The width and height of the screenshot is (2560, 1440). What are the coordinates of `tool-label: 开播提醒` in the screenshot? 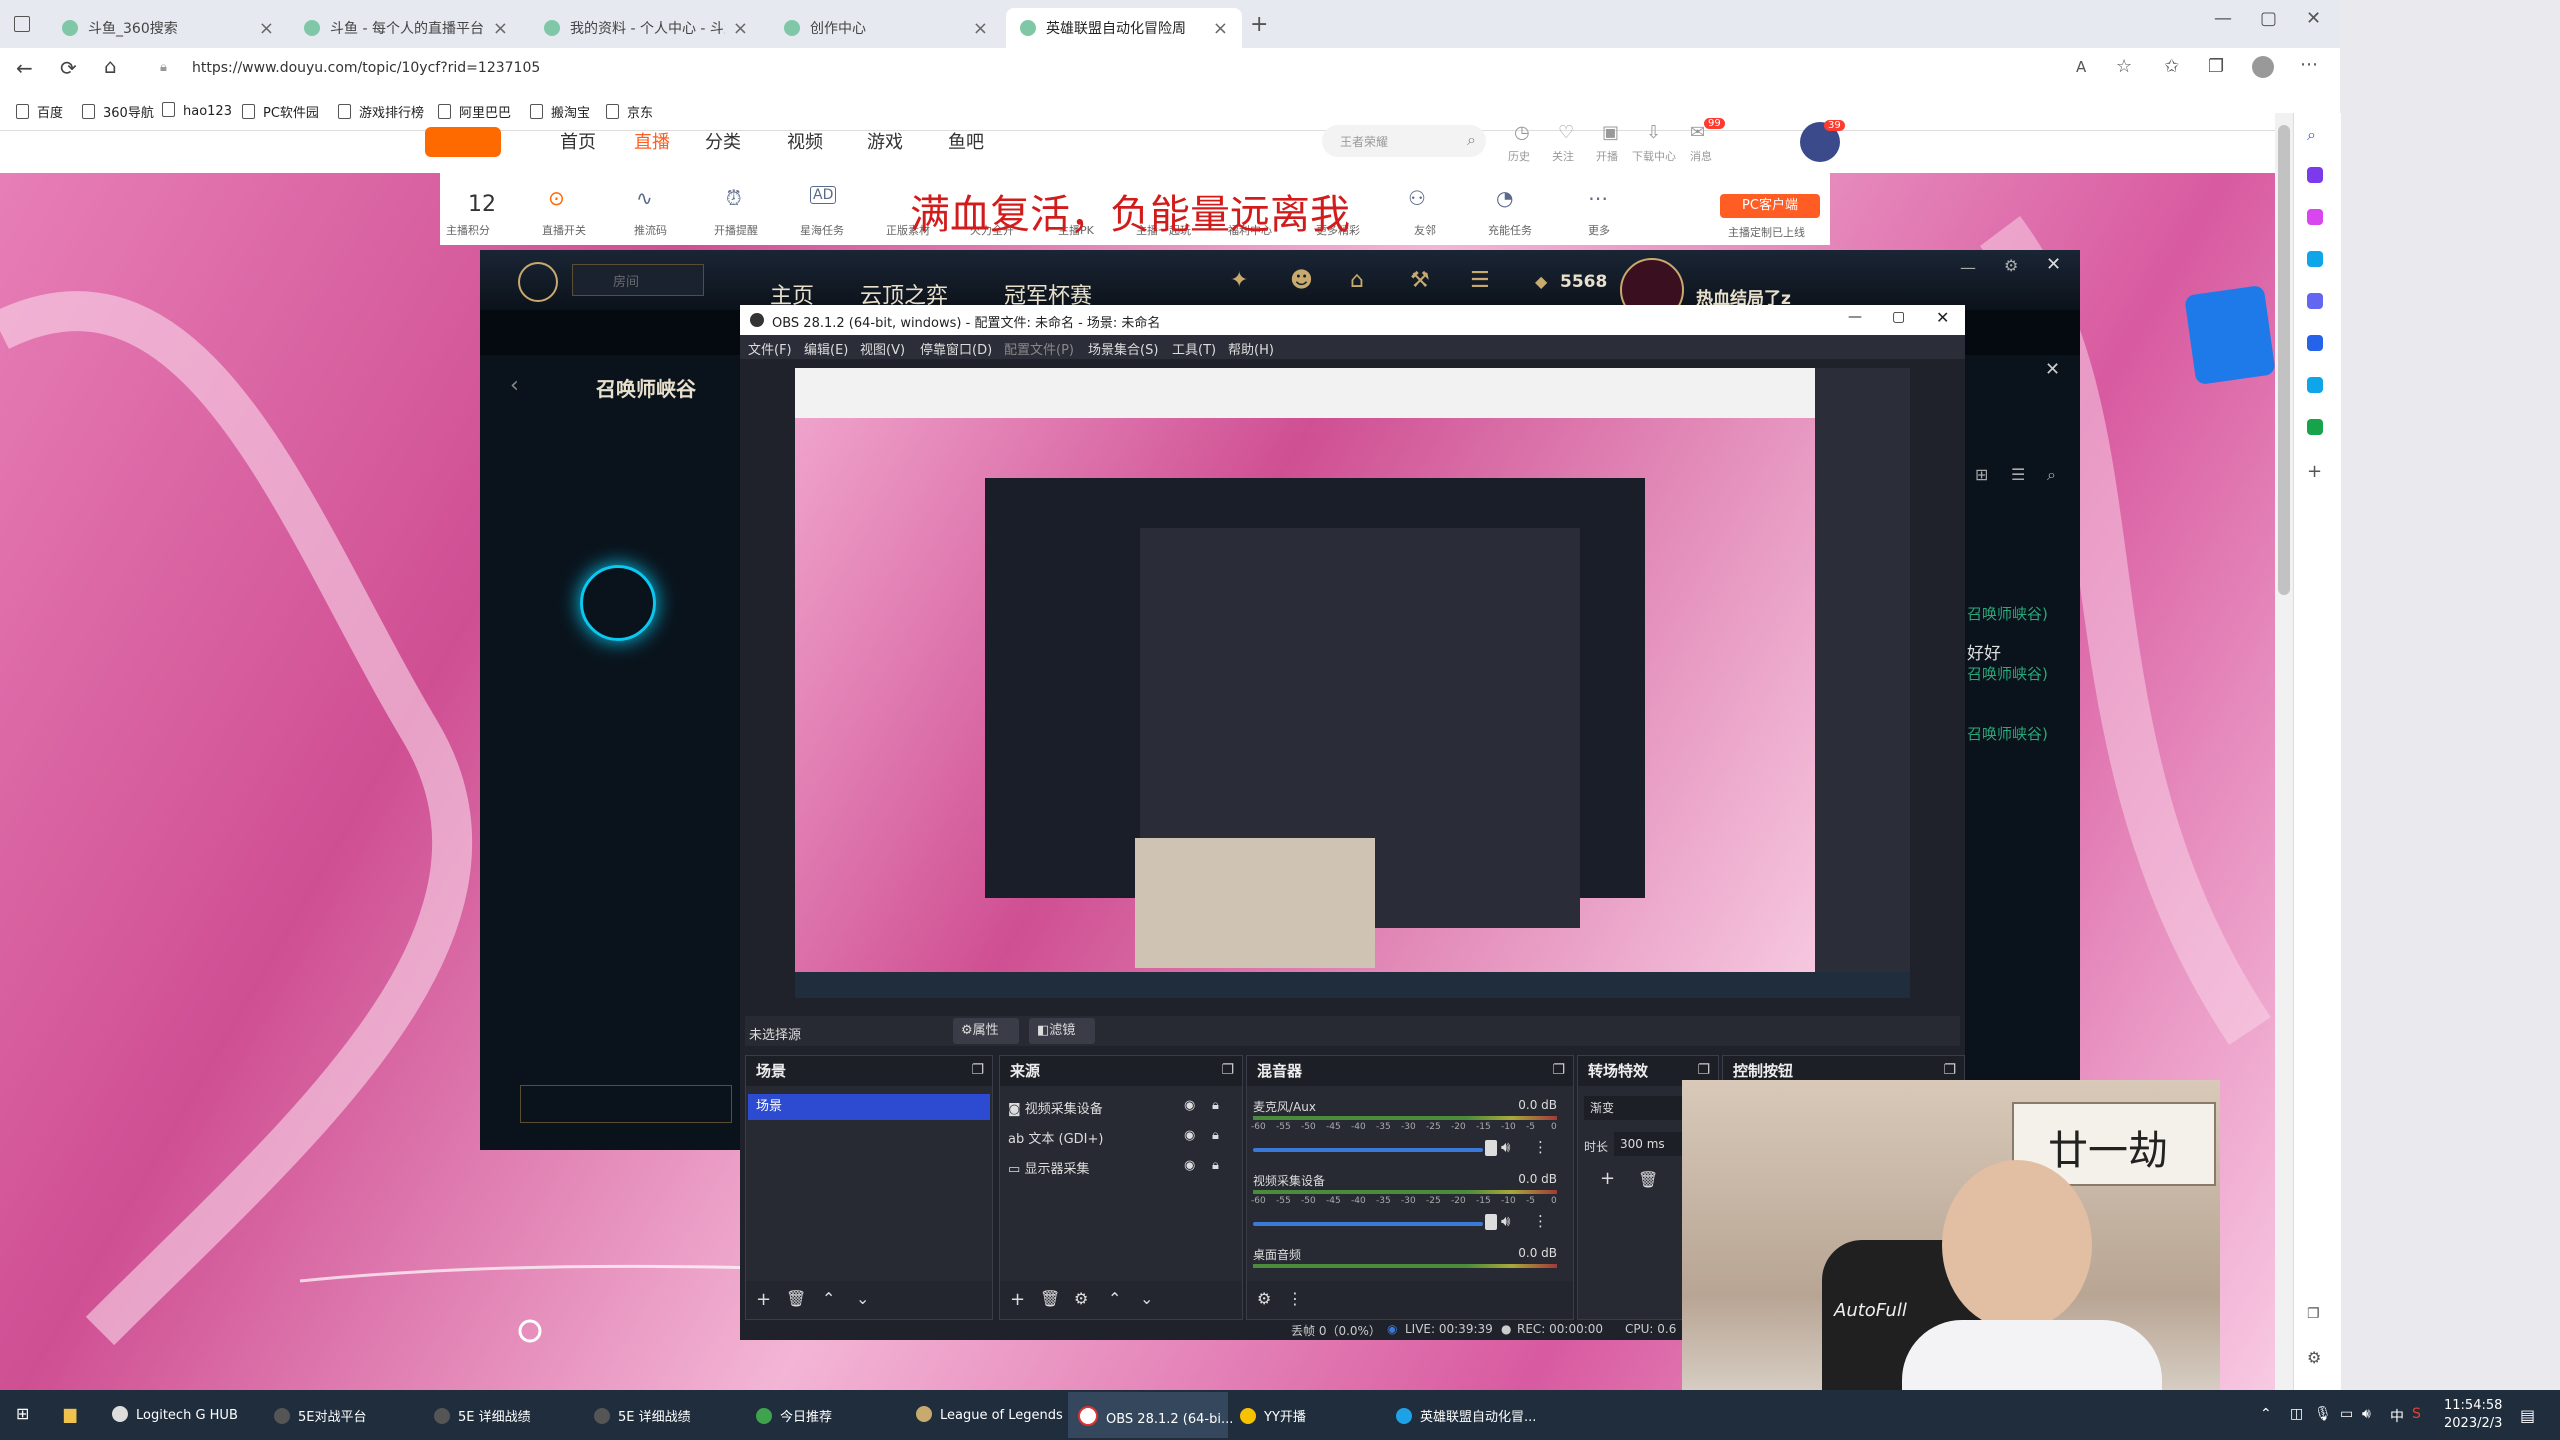 It's located at (736, 230).